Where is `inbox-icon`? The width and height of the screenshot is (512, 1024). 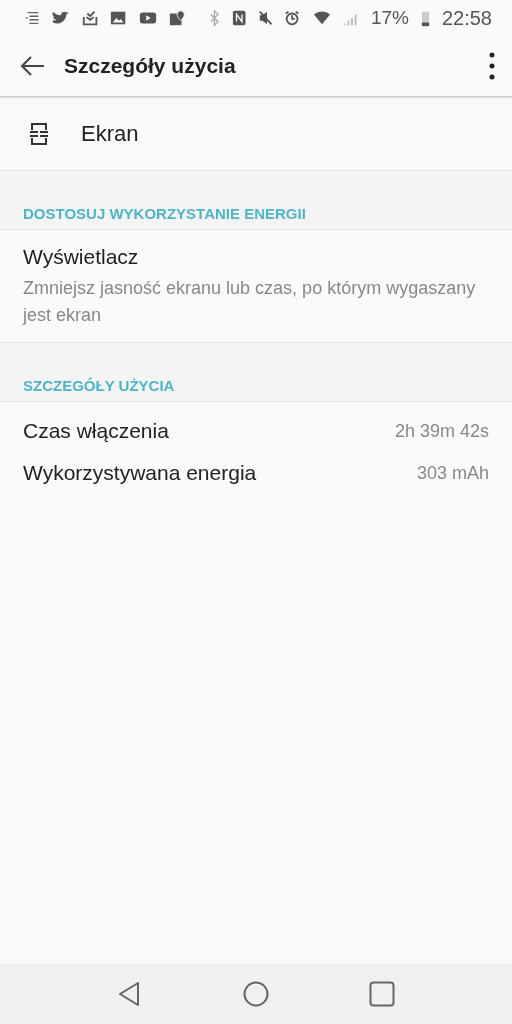
inbox-icon is located at coordinates (90, 18).